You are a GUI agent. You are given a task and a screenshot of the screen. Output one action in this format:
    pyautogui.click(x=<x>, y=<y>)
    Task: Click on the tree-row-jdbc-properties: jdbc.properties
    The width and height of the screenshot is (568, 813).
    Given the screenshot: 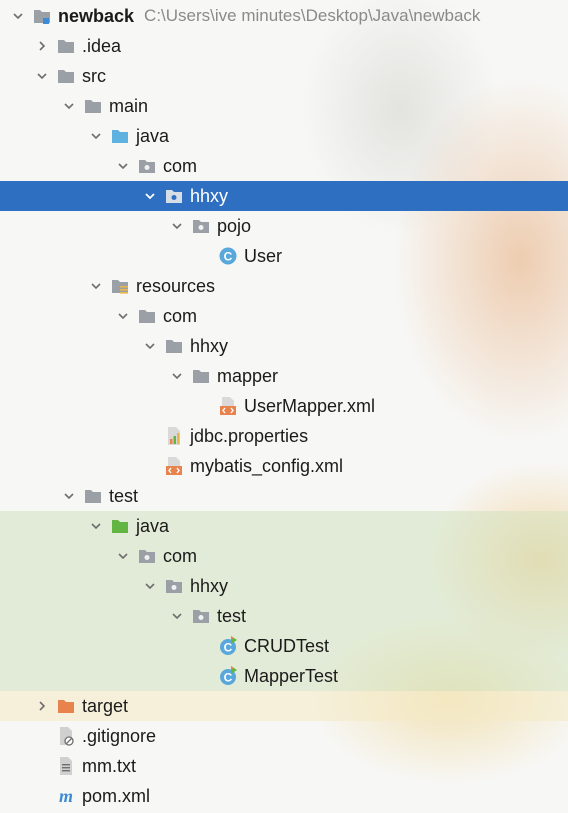 What is the action you would take?
    pyautogui.click(x=284, y=436)
    